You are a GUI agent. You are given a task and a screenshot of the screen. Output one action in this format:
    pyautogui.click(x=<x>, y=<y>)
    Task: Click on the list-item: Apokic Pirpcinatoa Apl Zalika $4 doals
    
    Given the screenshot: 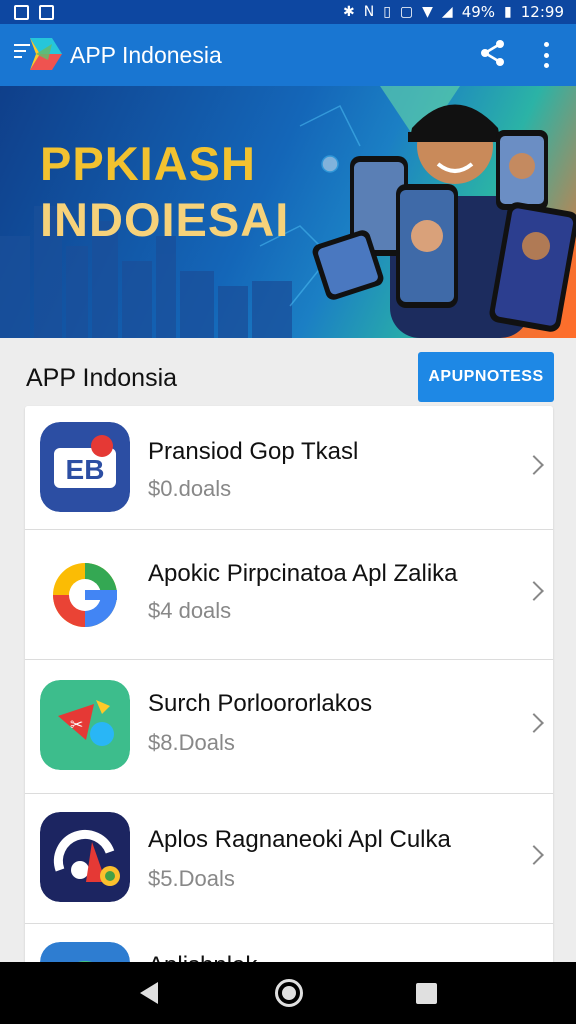 What is the action you would take?
    pyautogui.click(x=289, y=595)
    